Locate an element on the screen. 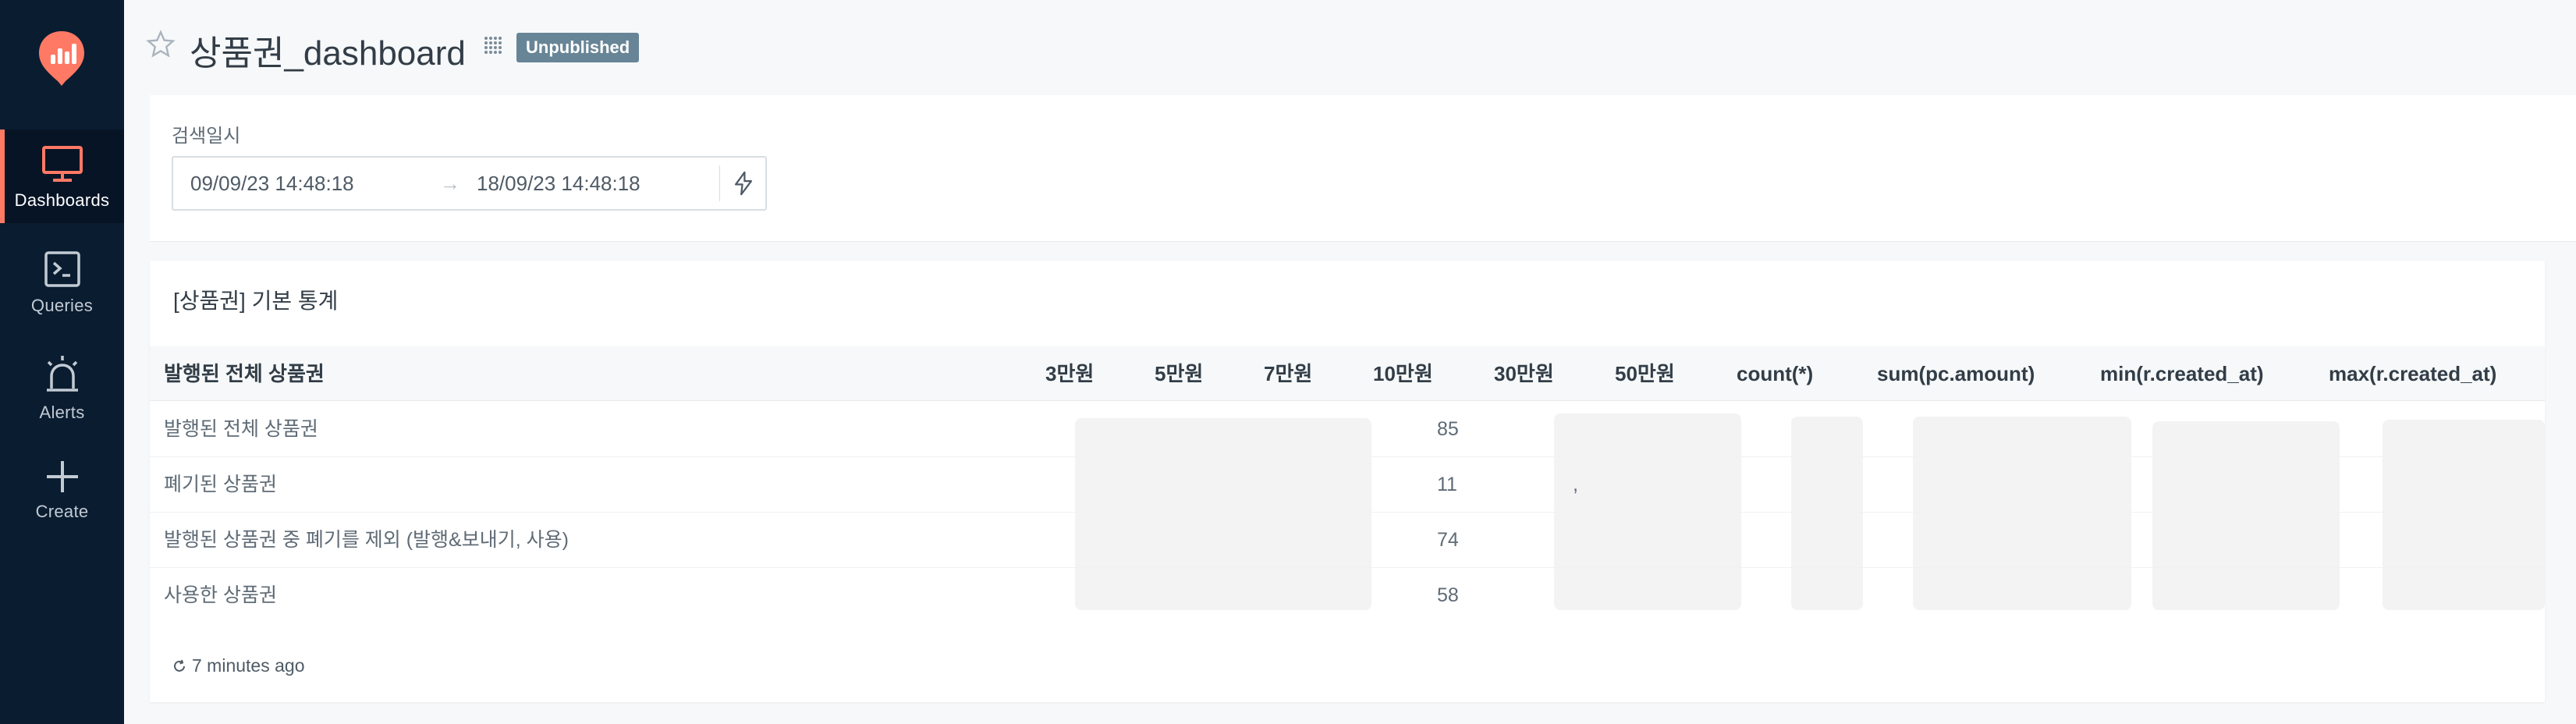 Image resolution: width=2576 pixels, height=724 pixels. sidebar: Dashboards Queries Alerts Create is located at coordinates (62, 362).